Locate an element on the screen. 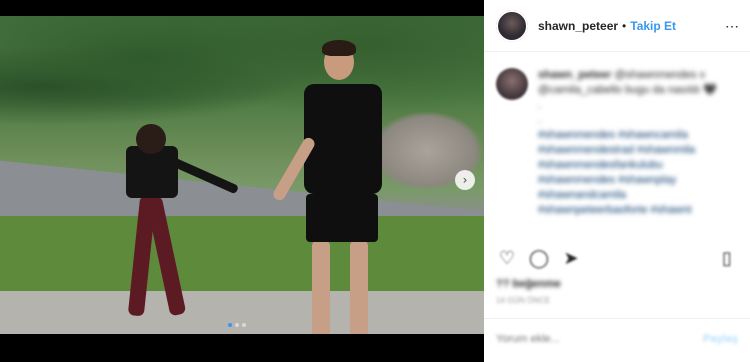  bookmark-icon: ▯ is located at coordinates (727, 259).